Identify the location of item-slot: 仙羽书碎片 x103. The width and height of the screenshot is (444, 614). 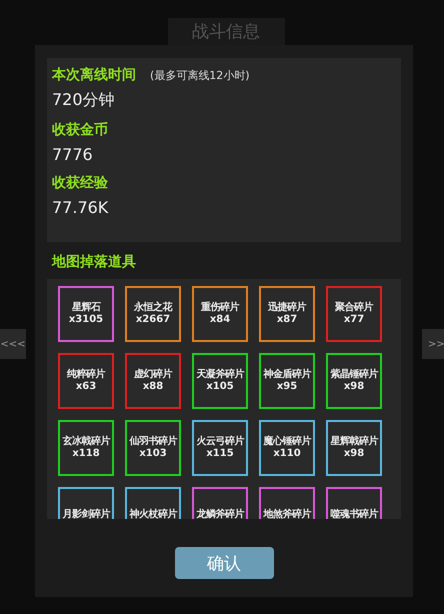
(153, 448).